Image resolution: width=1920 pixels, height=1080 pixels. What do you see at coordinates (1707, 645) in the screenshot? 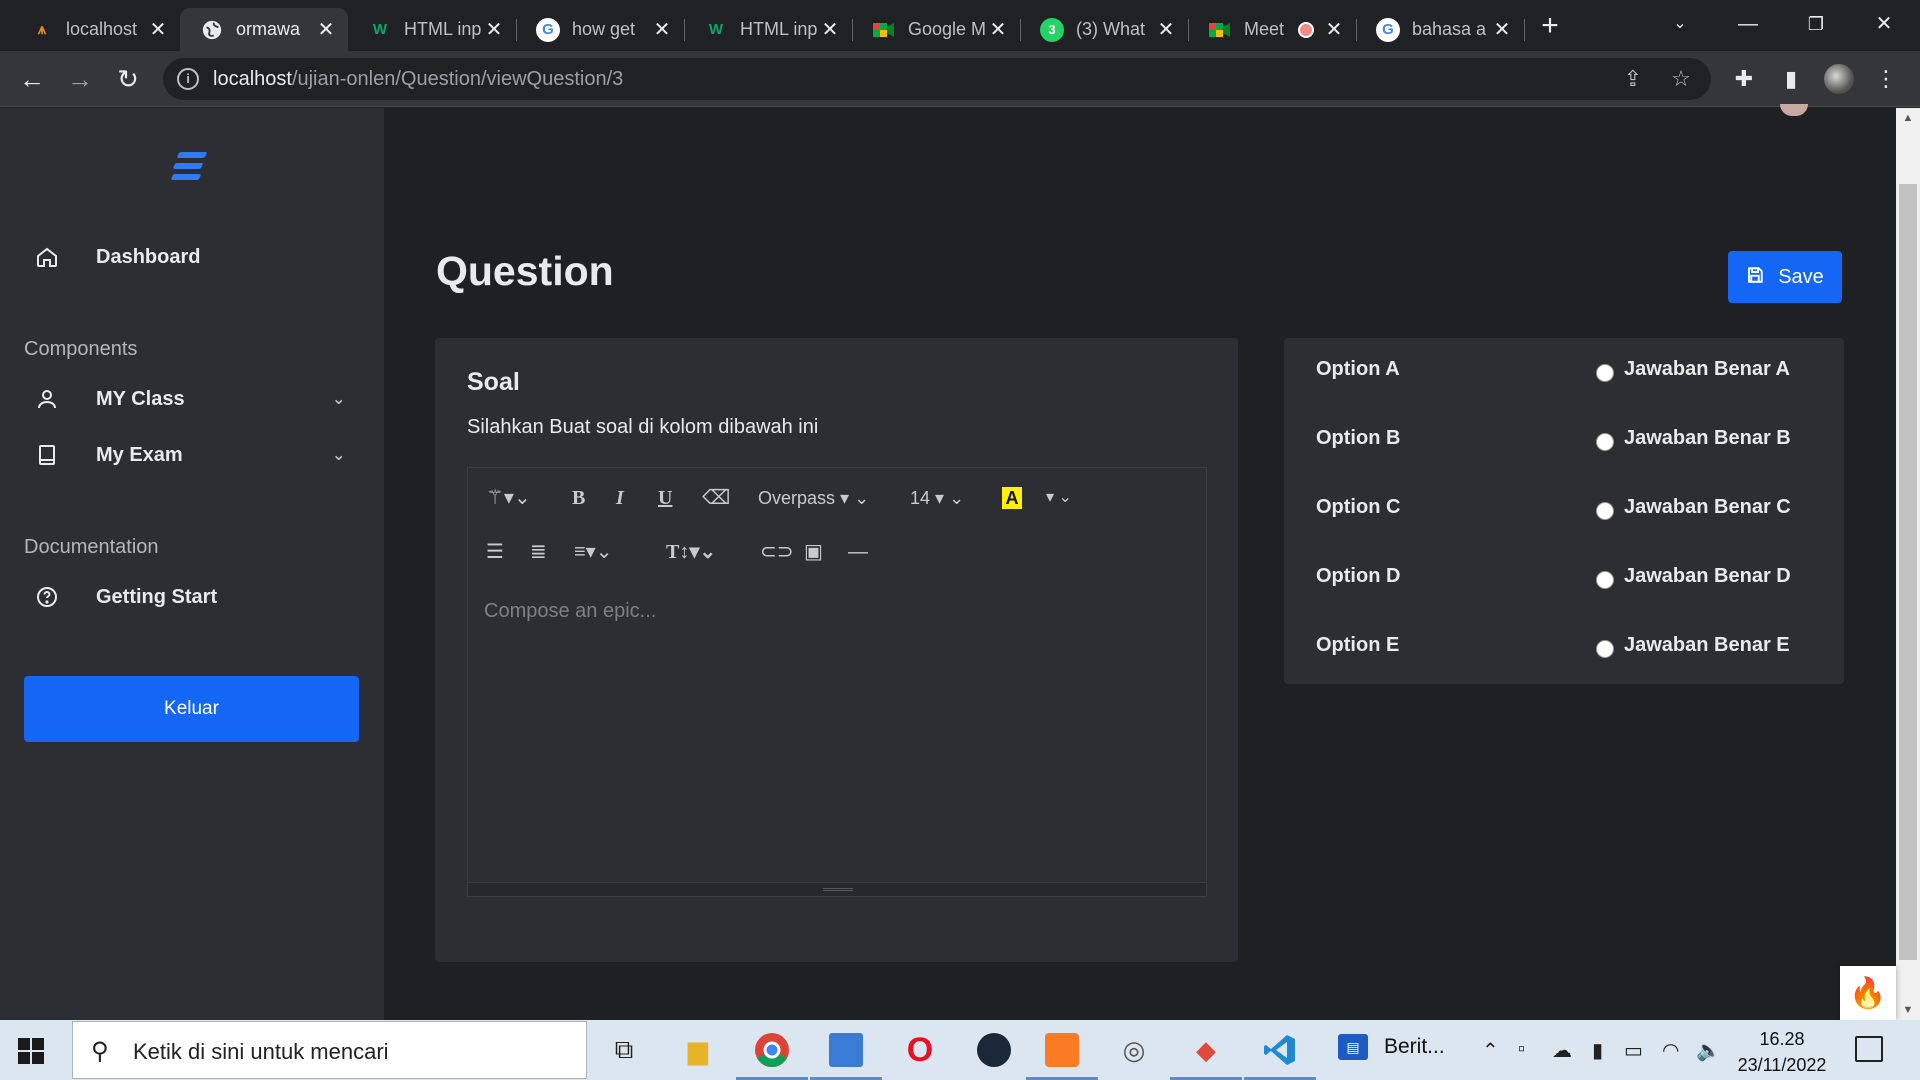
I see `correct-answer-label: Jawaban Benar E` at bounding box center [1707, 645].